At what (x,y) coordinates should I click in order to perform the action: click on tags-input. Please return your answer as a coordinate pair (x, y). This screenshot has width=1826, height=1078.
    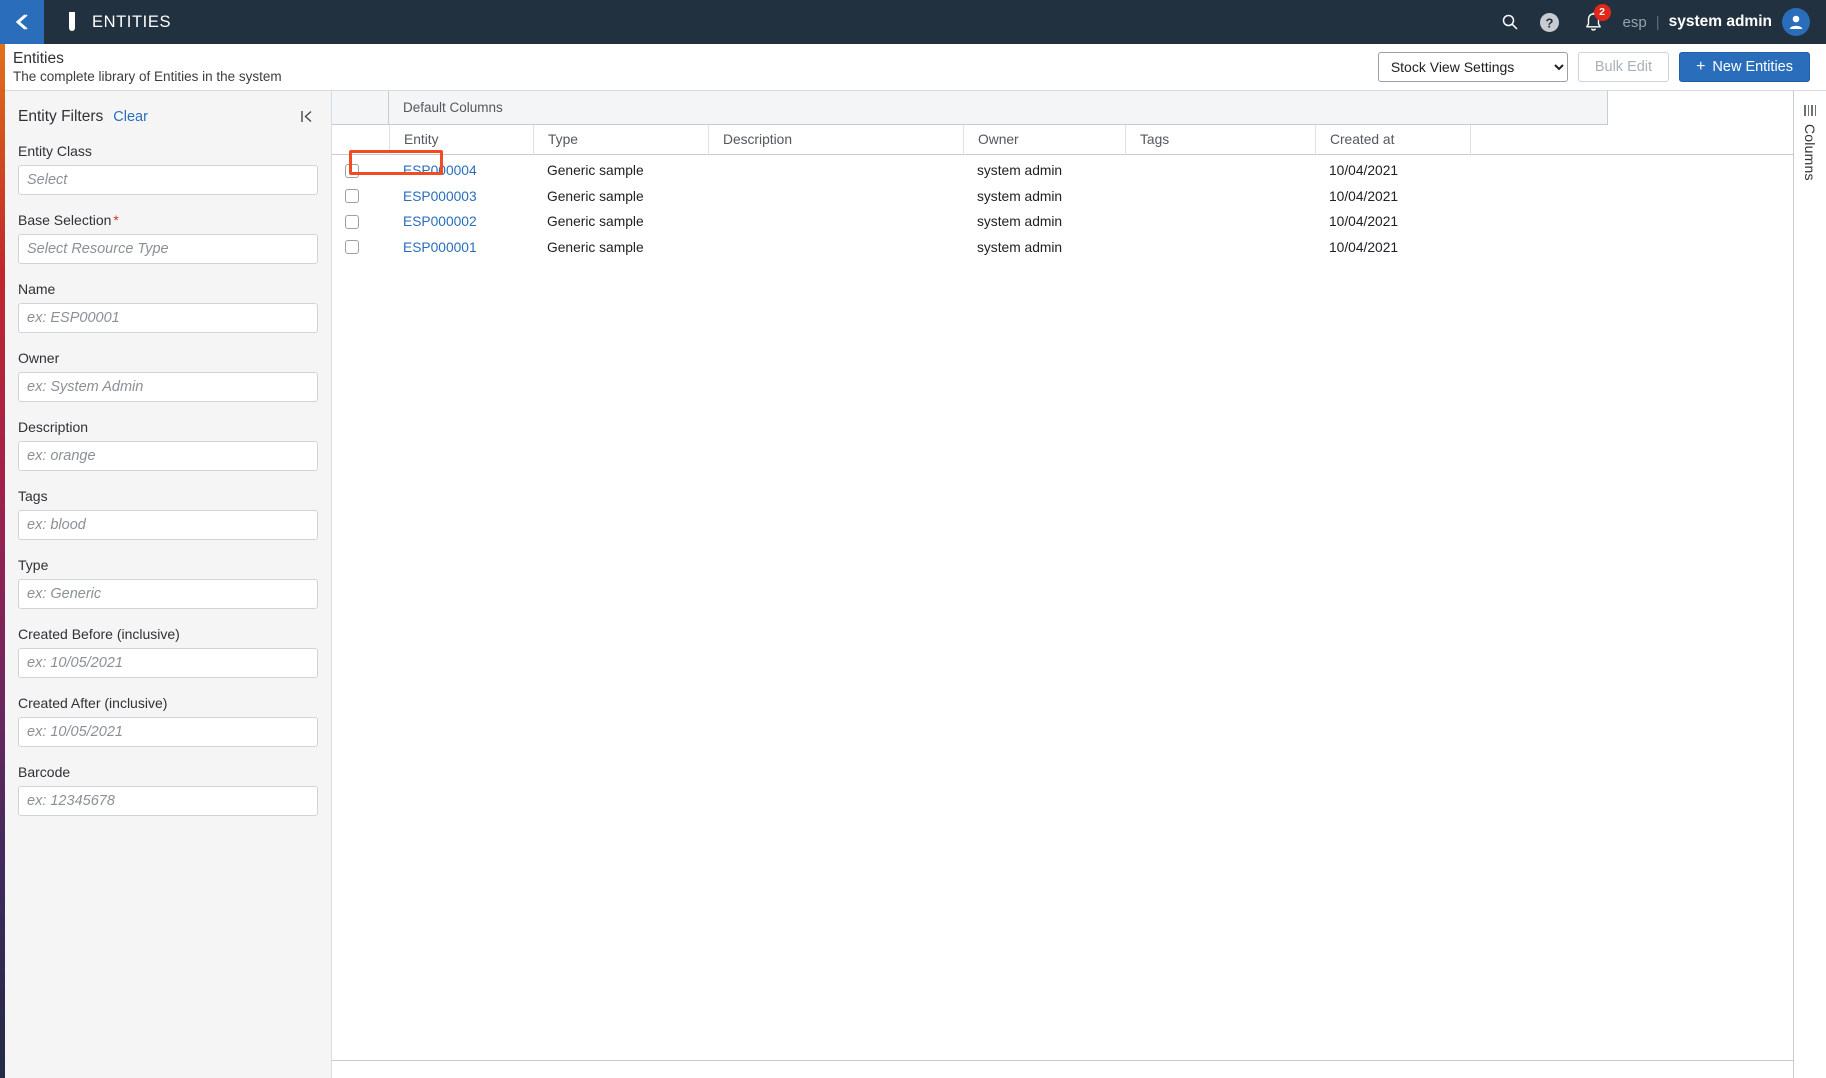
    Looking at the image, I should click on (168, 525).